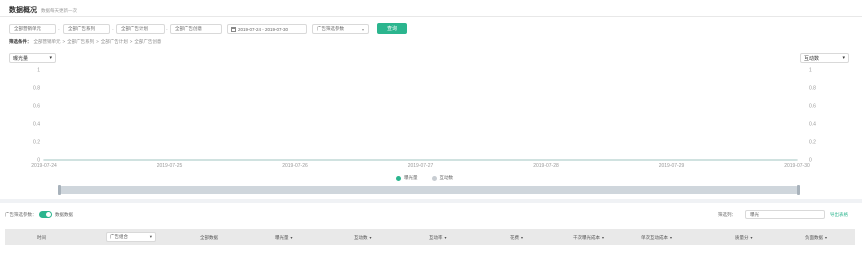  Describe the element at coordinates (431, 16) in the screenshot. I see `divider` at that location.